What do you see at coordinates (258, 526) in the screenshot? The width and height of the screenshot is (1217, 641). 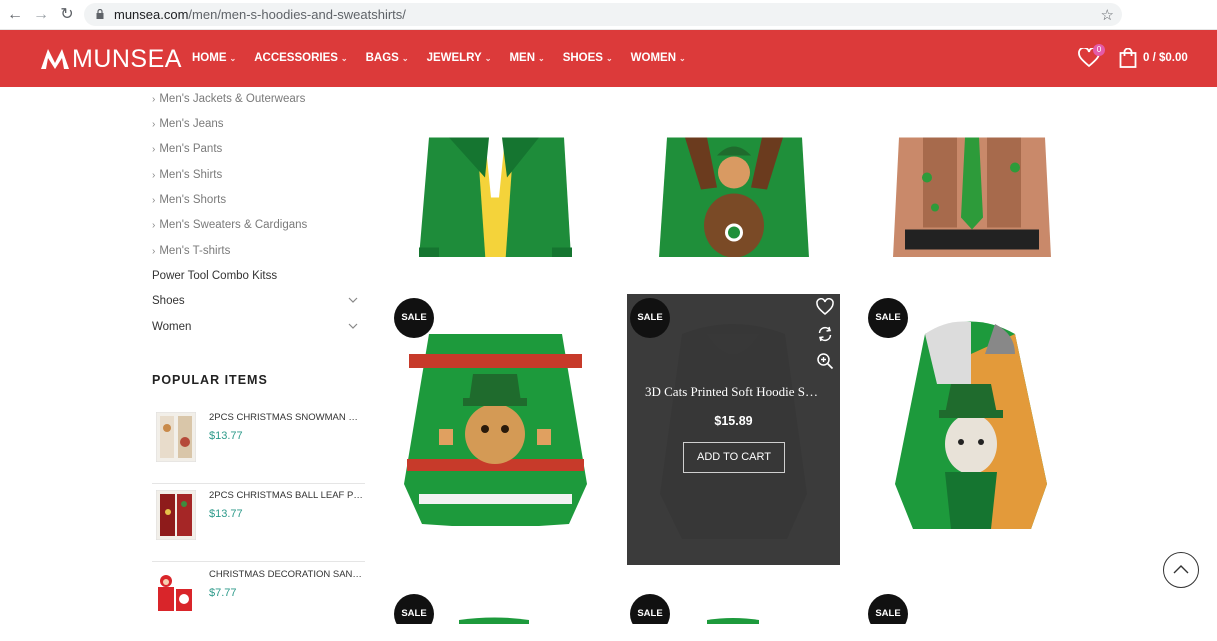 I see `popular-item: 2PCS CHRISTMAS BALL LEAF PRINT $13.77` at bounding box center [258, 526].